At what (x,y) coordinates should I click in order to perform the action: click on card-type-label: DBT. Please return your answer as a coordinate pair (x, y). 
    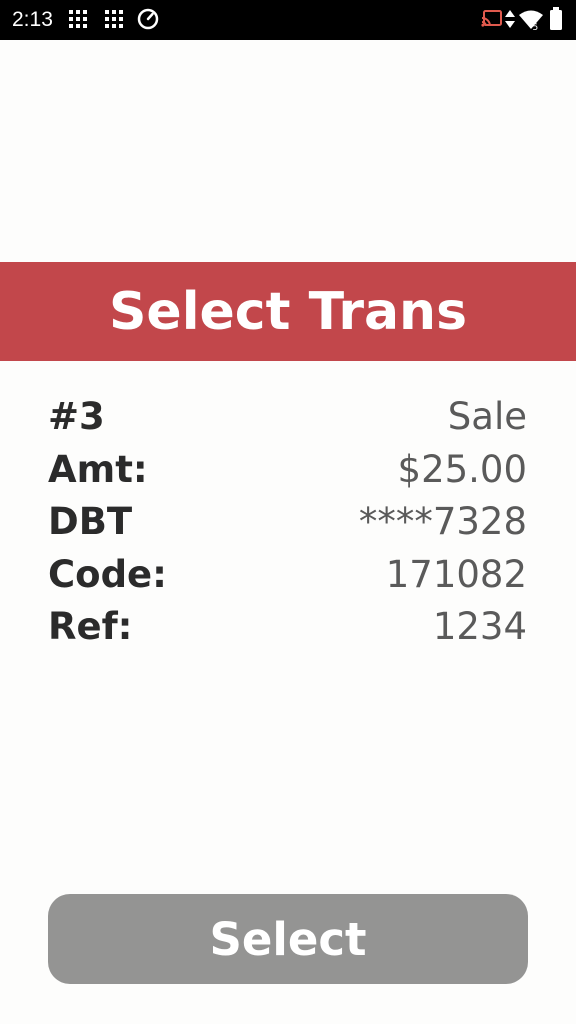
    Looking at the image, I should click on (90, 521).